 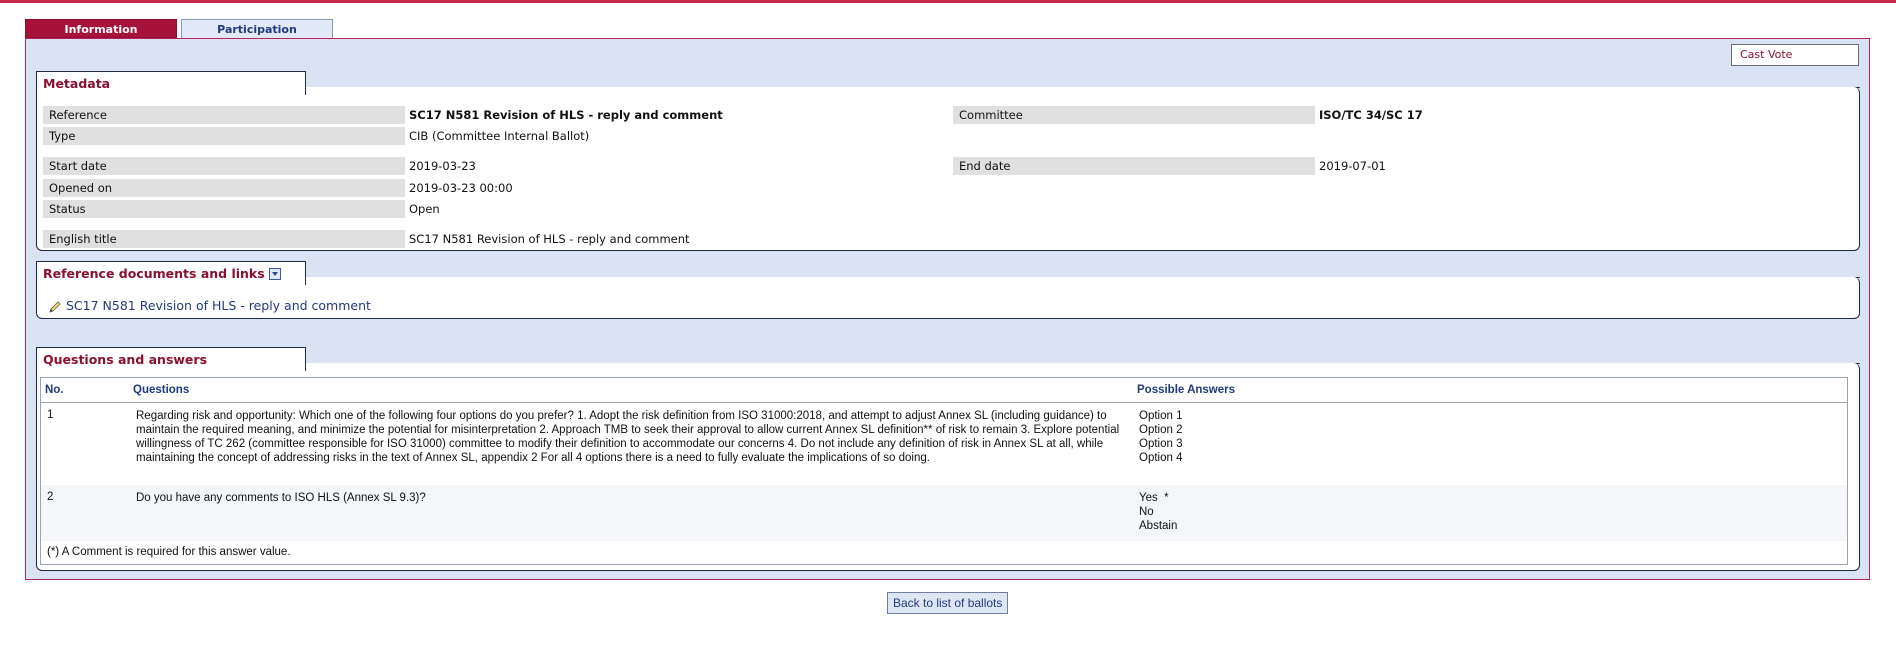 What do you see at coordinates (1134, 166) in the screenshot?
I see `end-date-label: End date` at bounding box center [1134, 166].